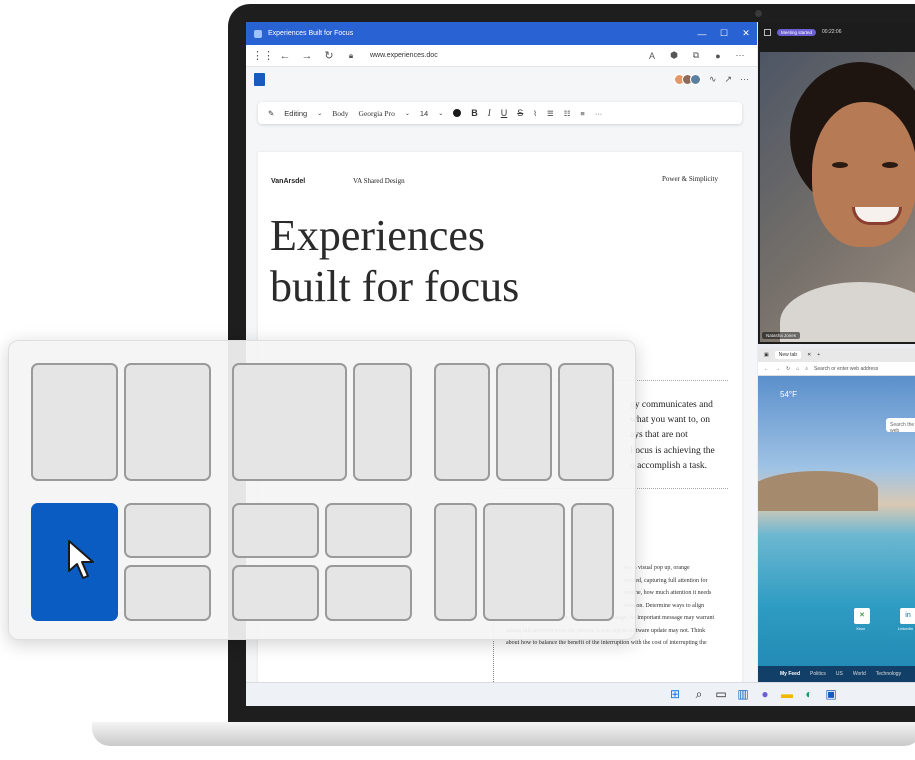  What do you see at coordinates (809, 694) in the screenshot?
I see `edge-browser-icon: ◐` at bounding box center [809, 694].